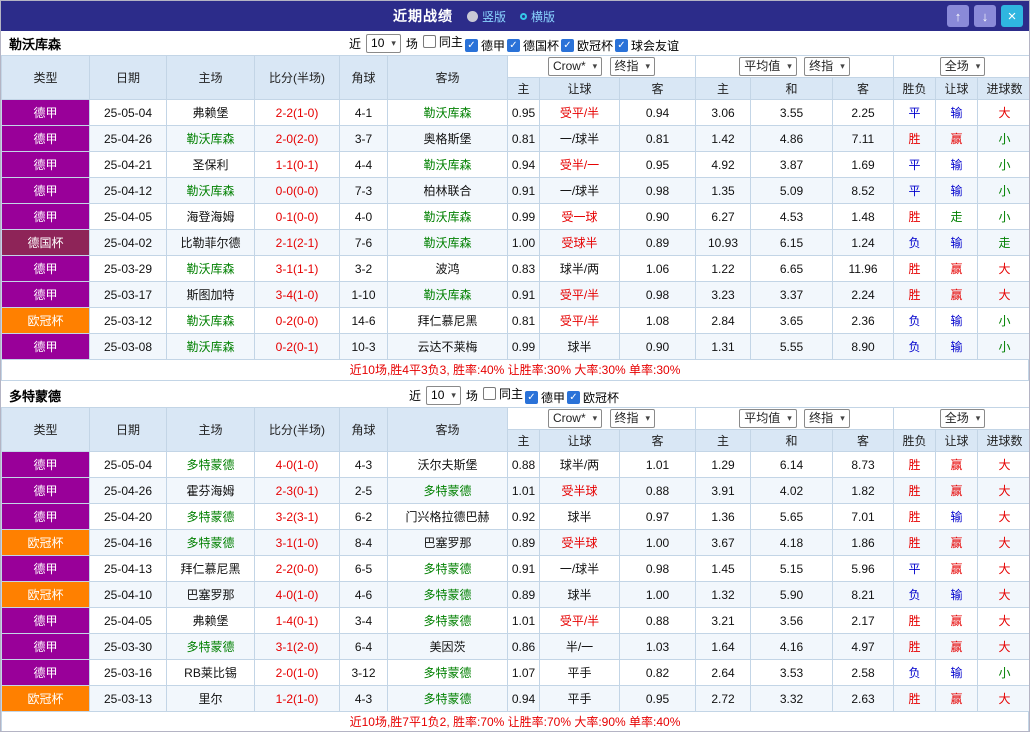  I want to click on match-date: 25-03-30, so click(128, 646).